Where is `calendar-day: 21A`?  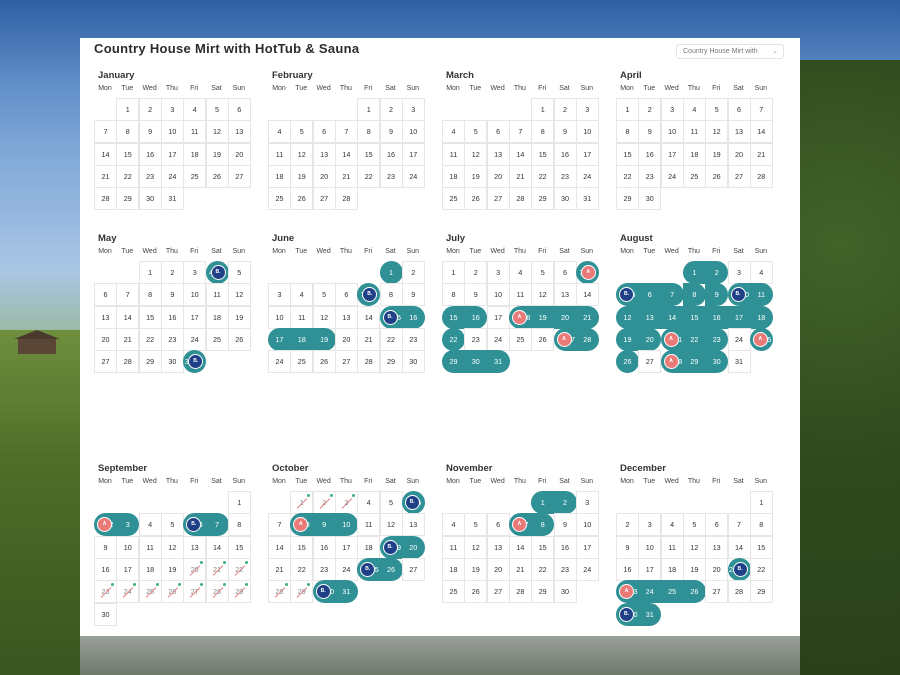
calendar-day: 21A is located at coordinates (672, 339).